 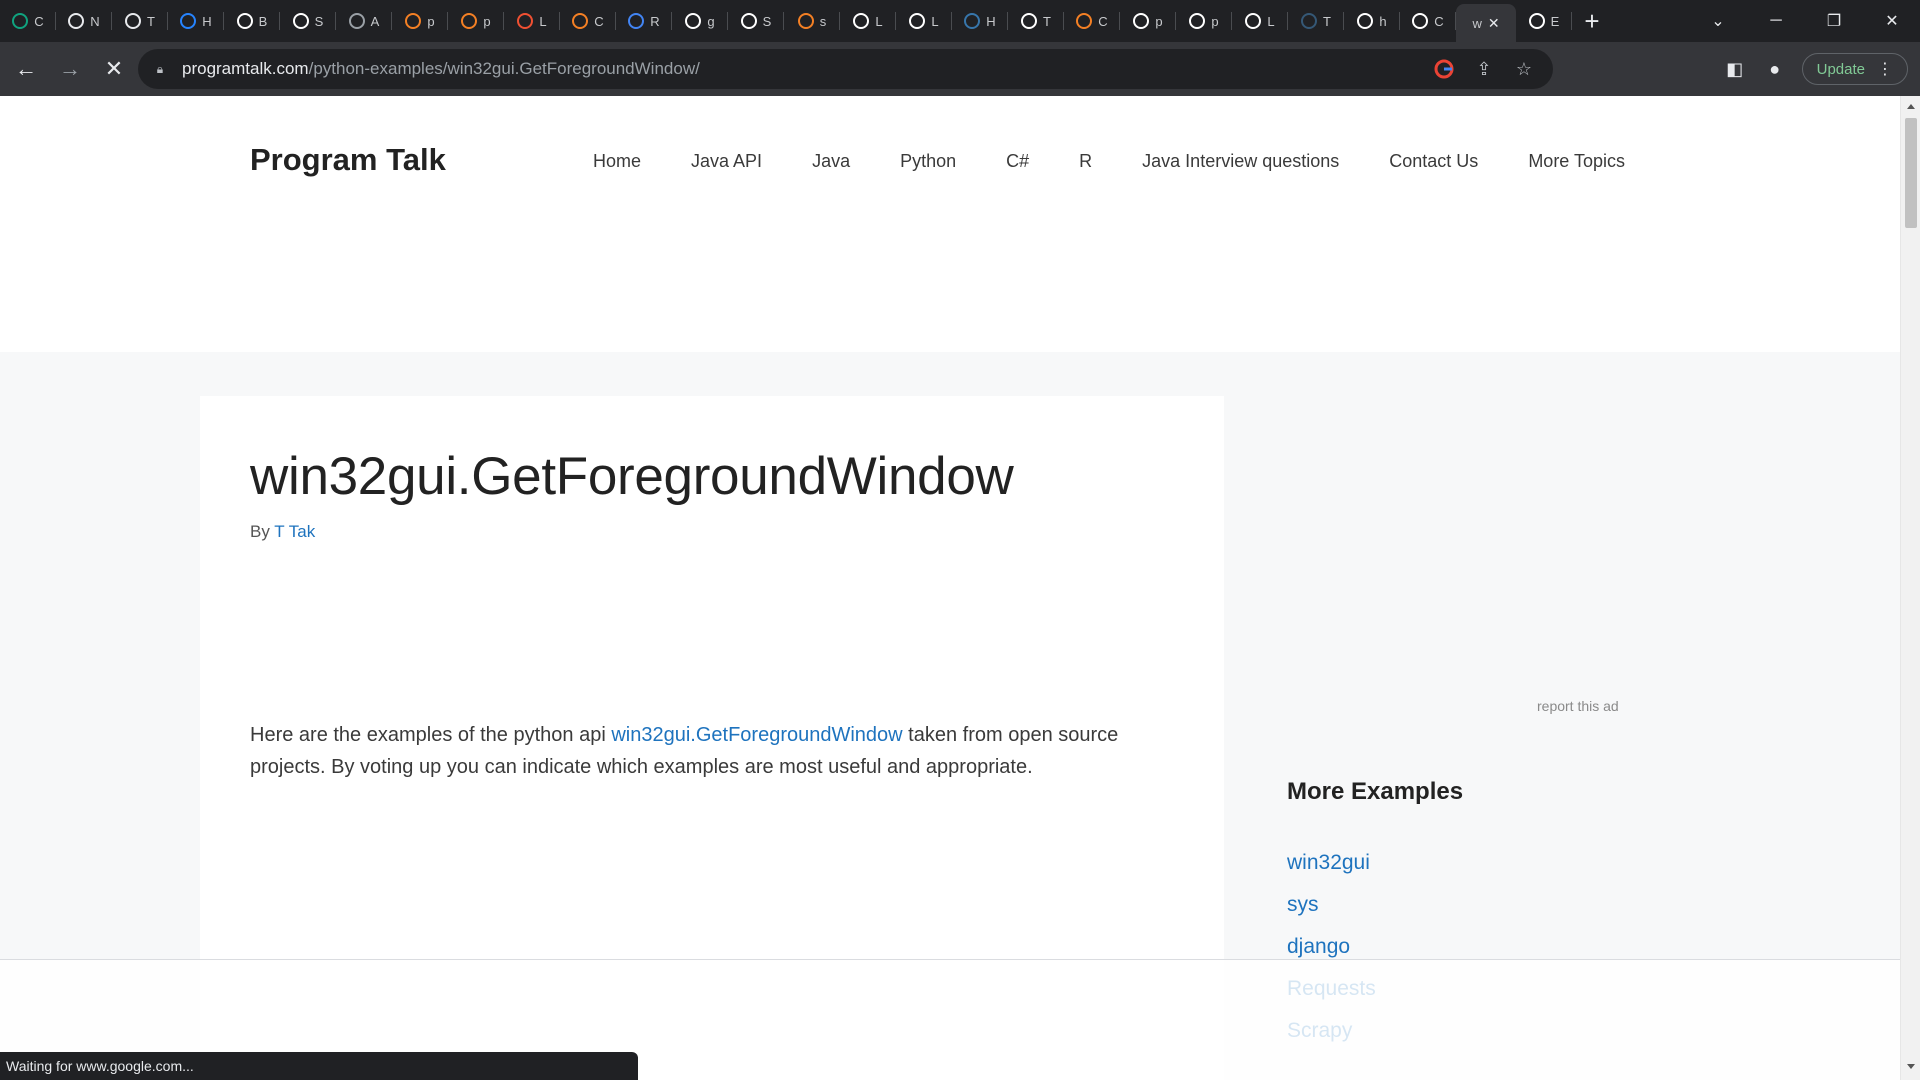 What do you see at coordinates (1433, 161) in the screenshot?
I see `nav-link: Contact Us` at bounding box center [1433, 161].